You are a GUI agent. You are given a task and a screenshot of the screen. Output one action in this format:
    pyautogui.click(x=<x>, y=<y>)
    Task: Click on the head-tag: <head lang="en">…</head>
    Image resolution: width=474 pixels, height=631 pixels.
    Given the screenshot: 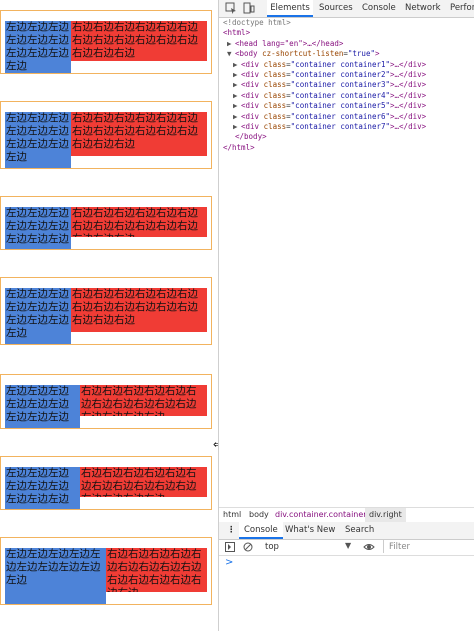 What is the action you would take?
    pyautogui.click(x=289, y=43)
    